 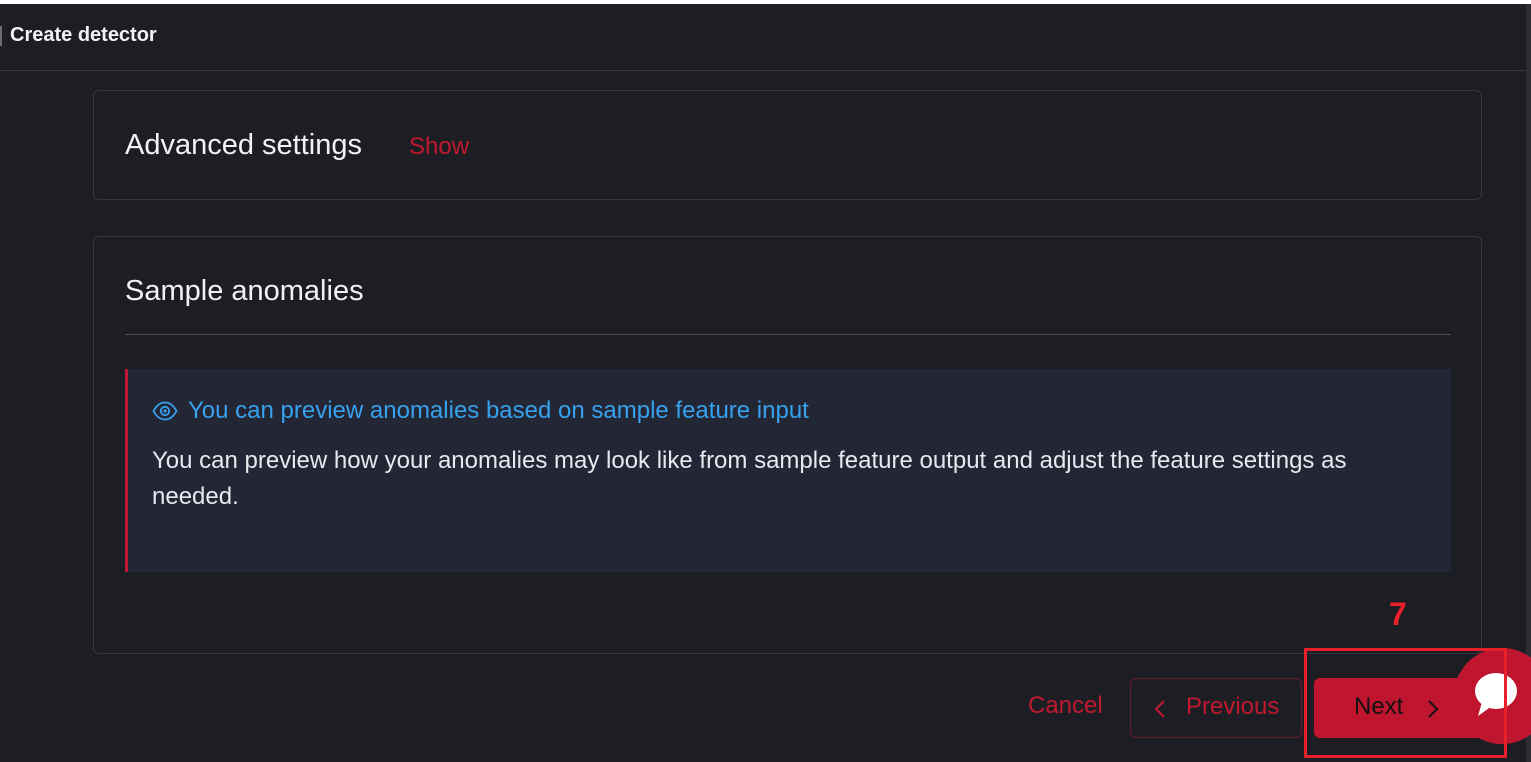 What do you see at coordinates (243, 145) in the screenshot?
I see `advanced-settings-title: Advanced settings` at bounding box center [243, 145].